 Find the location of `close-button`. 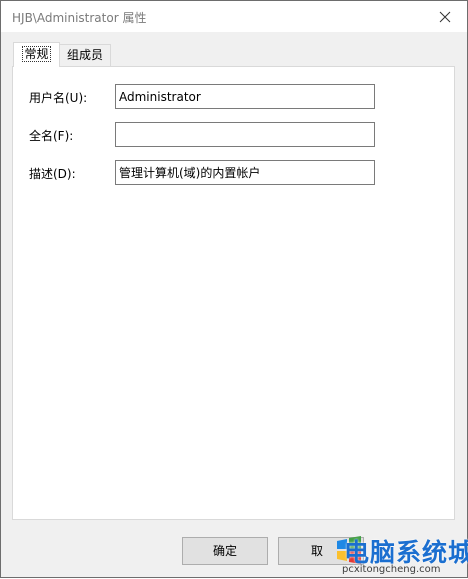

close-button is located at coordinates (445, 16).